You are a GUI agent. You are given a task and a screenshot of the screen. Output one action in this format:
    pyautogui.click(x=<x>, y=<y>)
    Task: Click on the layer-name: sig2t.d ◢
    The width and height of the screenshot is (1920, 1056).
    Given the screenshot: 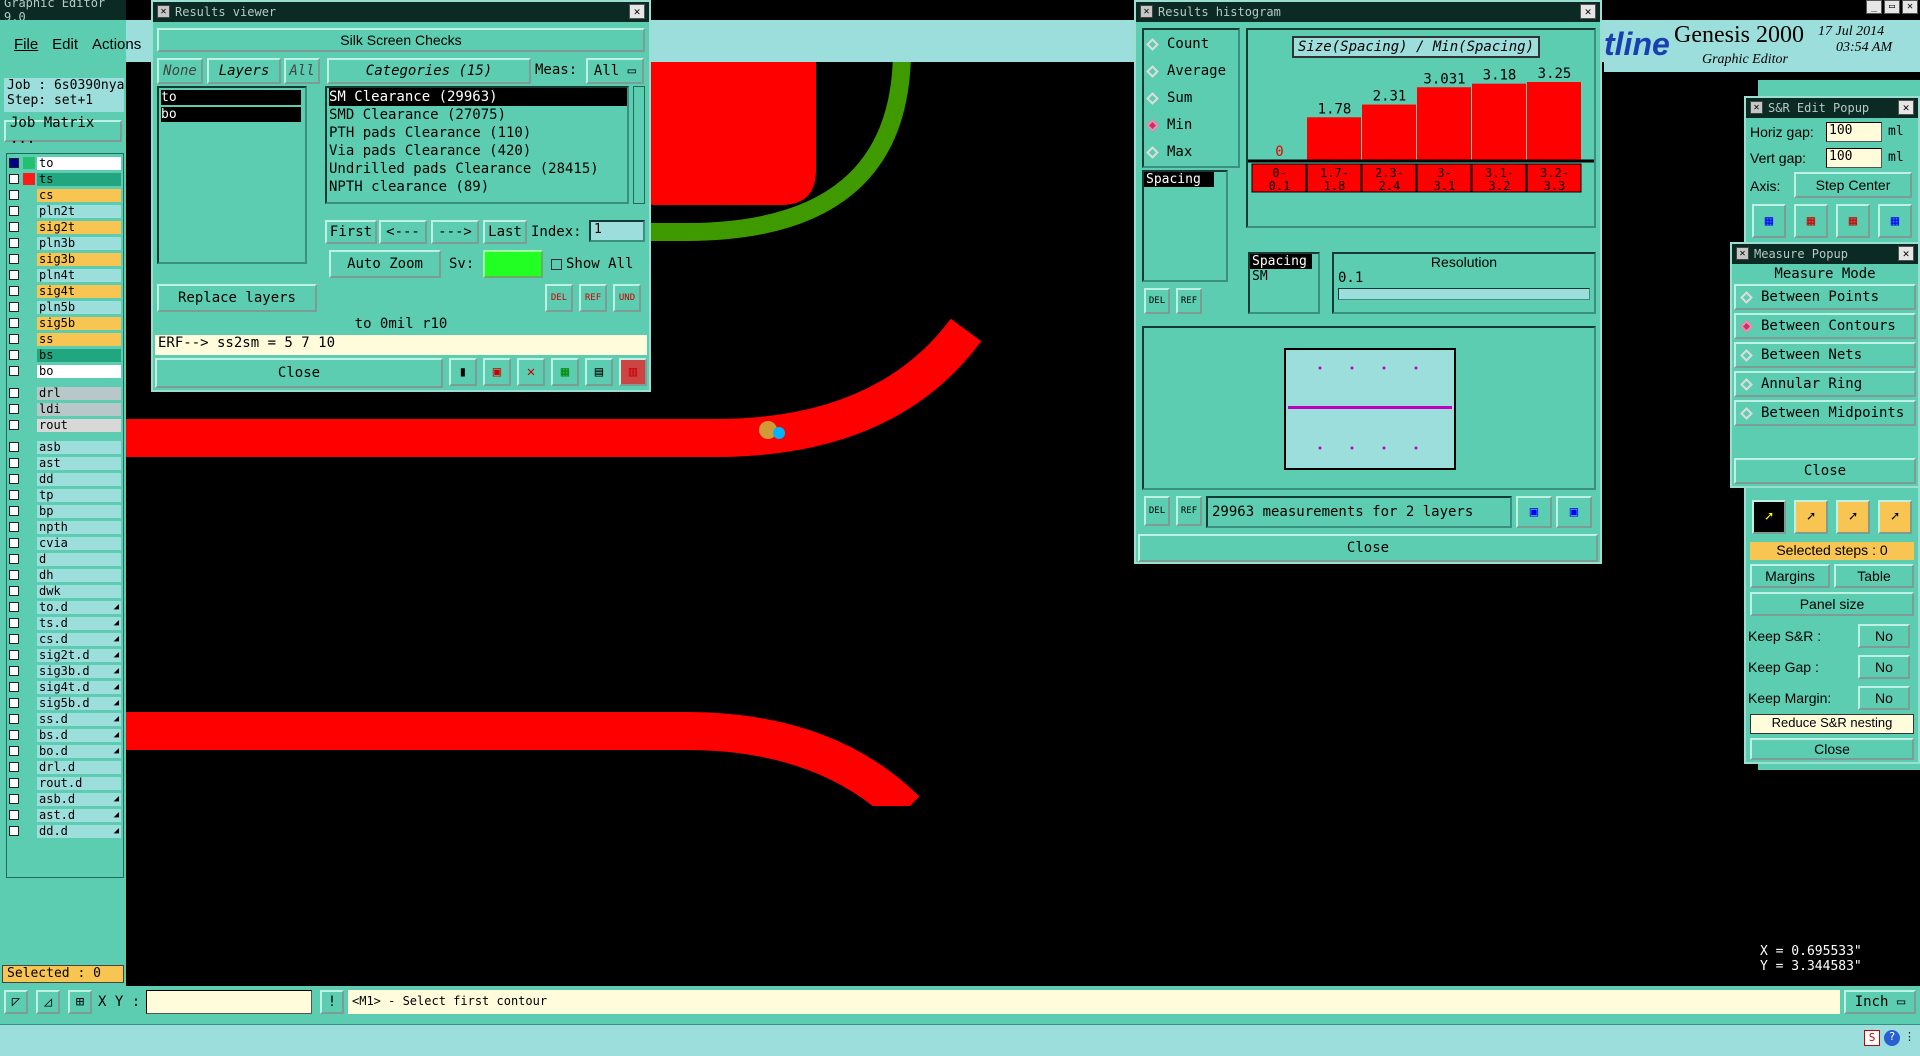 What is the action you would take?
    pyautogui.click(x=79, y=655)
    